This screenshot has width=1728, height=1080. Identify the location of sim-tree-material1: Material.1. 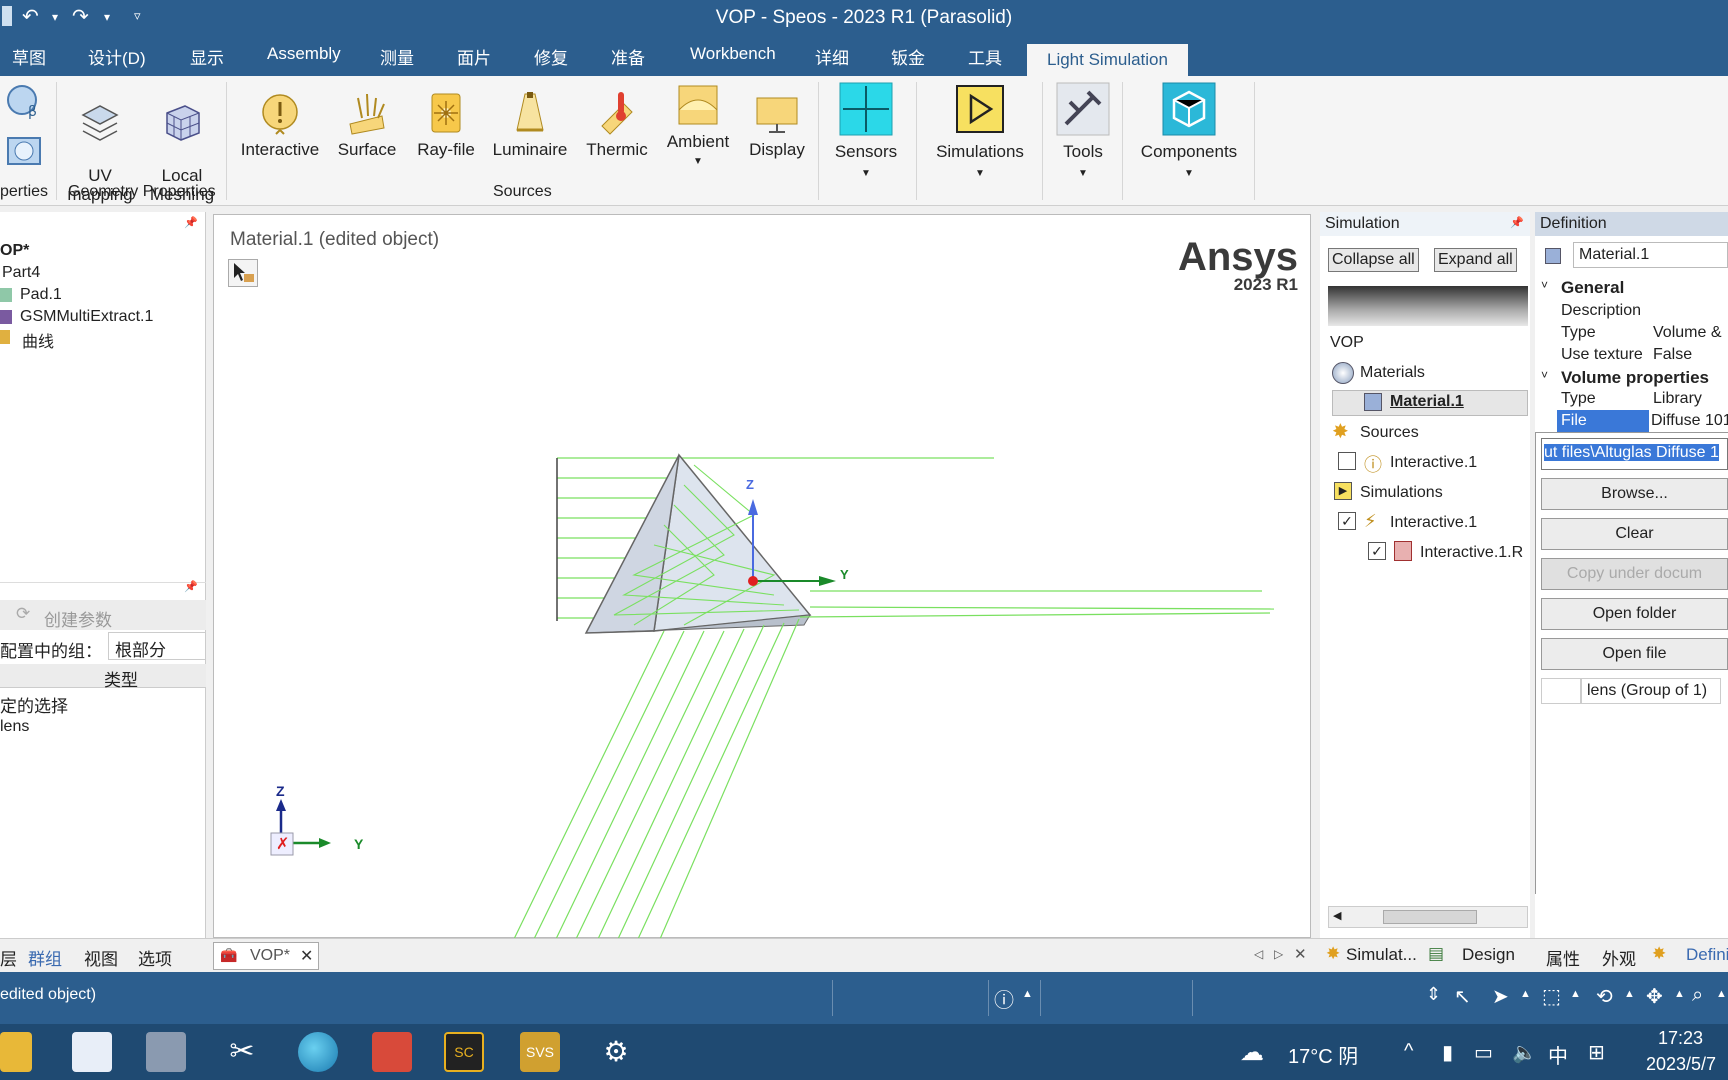
(1427, 402).